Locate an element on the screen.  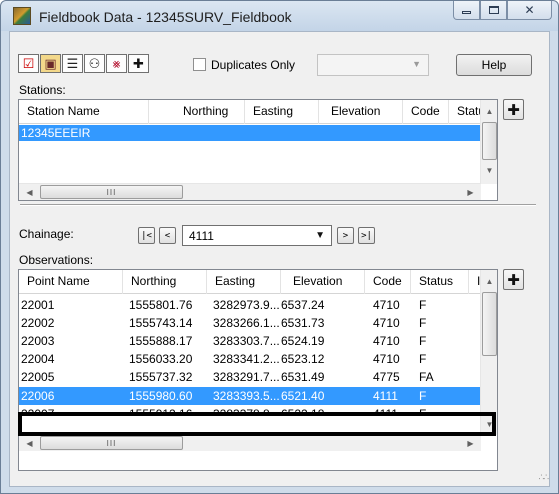
stations-vscroll: ▲ ▼ is located at coordinates (488, 142).